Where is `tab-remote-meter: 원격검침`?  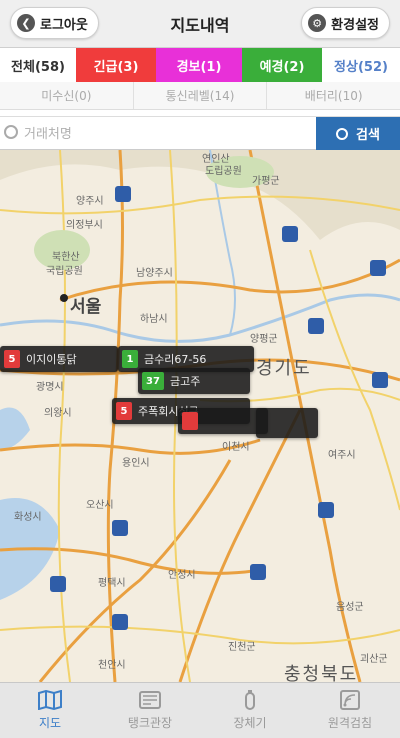
tab-remote-meter: 원격검침 is located at coordinates (350, 710).